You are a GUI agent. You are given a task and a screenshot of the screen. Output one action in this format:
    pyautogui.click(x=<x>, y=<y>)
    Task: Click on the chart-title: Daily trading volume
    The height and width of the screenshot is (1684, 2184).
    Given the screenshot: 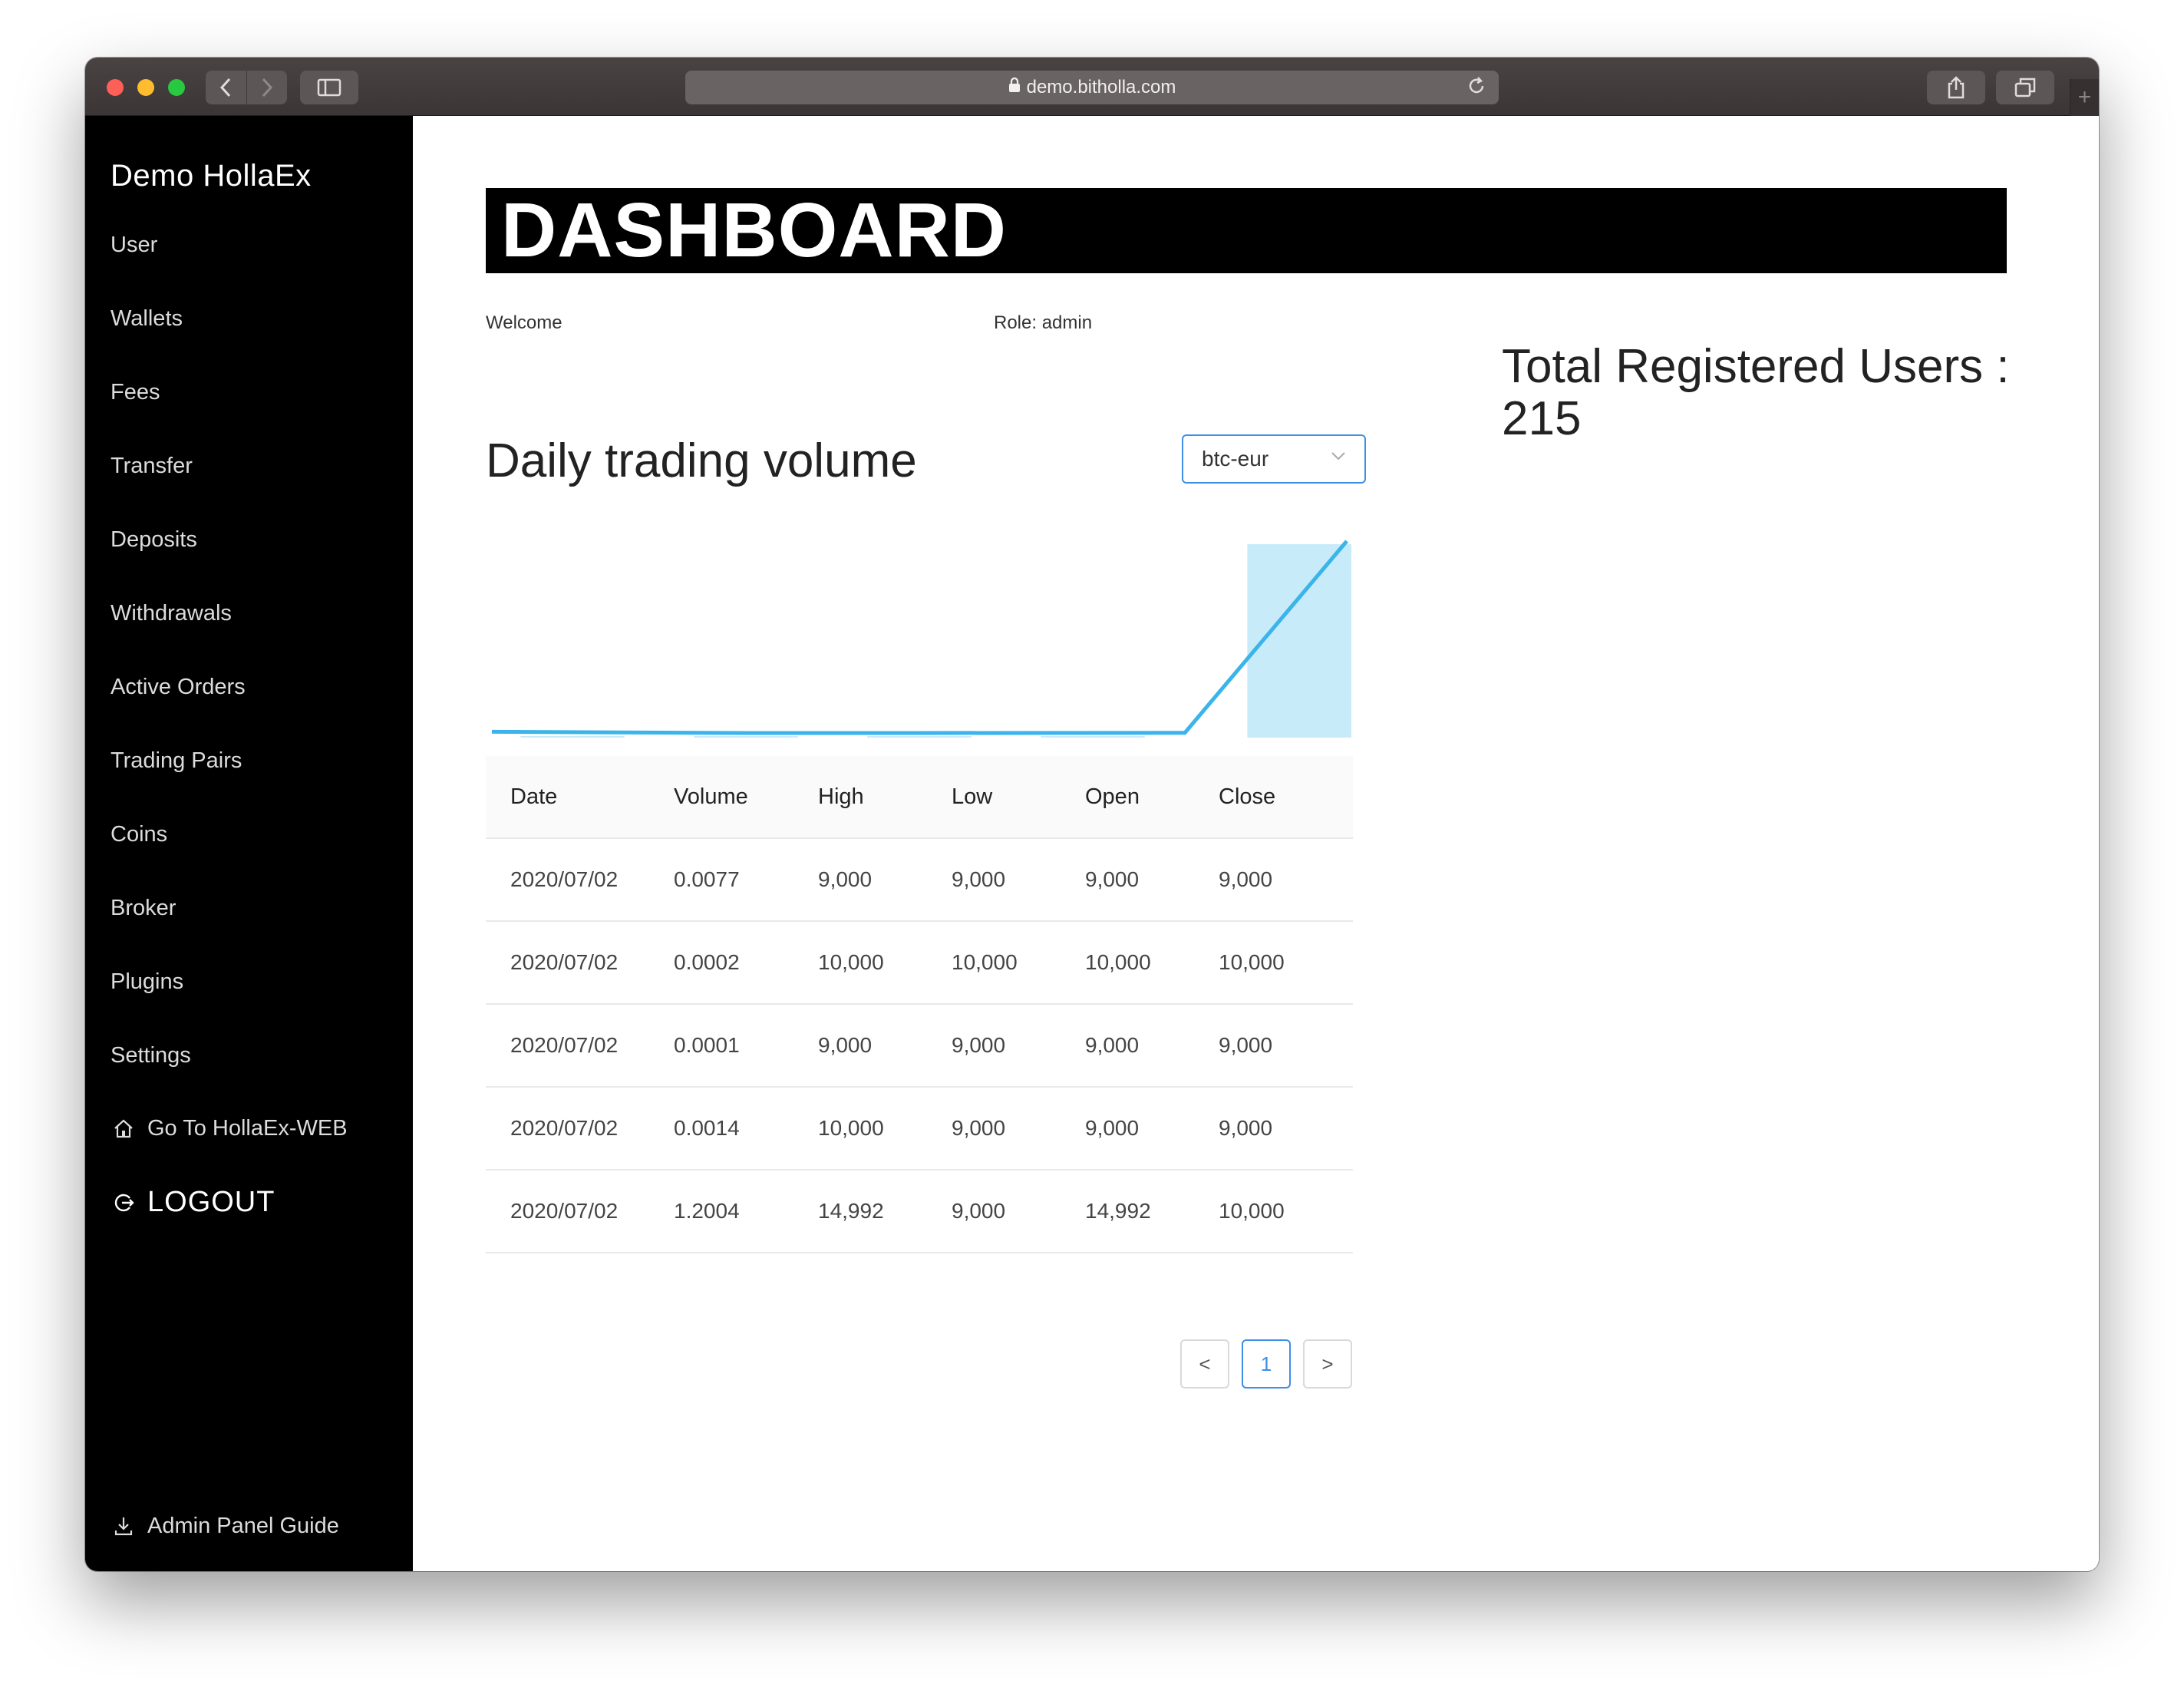 What is the action you would take?
    pyautogui.click(x=701, y=461)
    